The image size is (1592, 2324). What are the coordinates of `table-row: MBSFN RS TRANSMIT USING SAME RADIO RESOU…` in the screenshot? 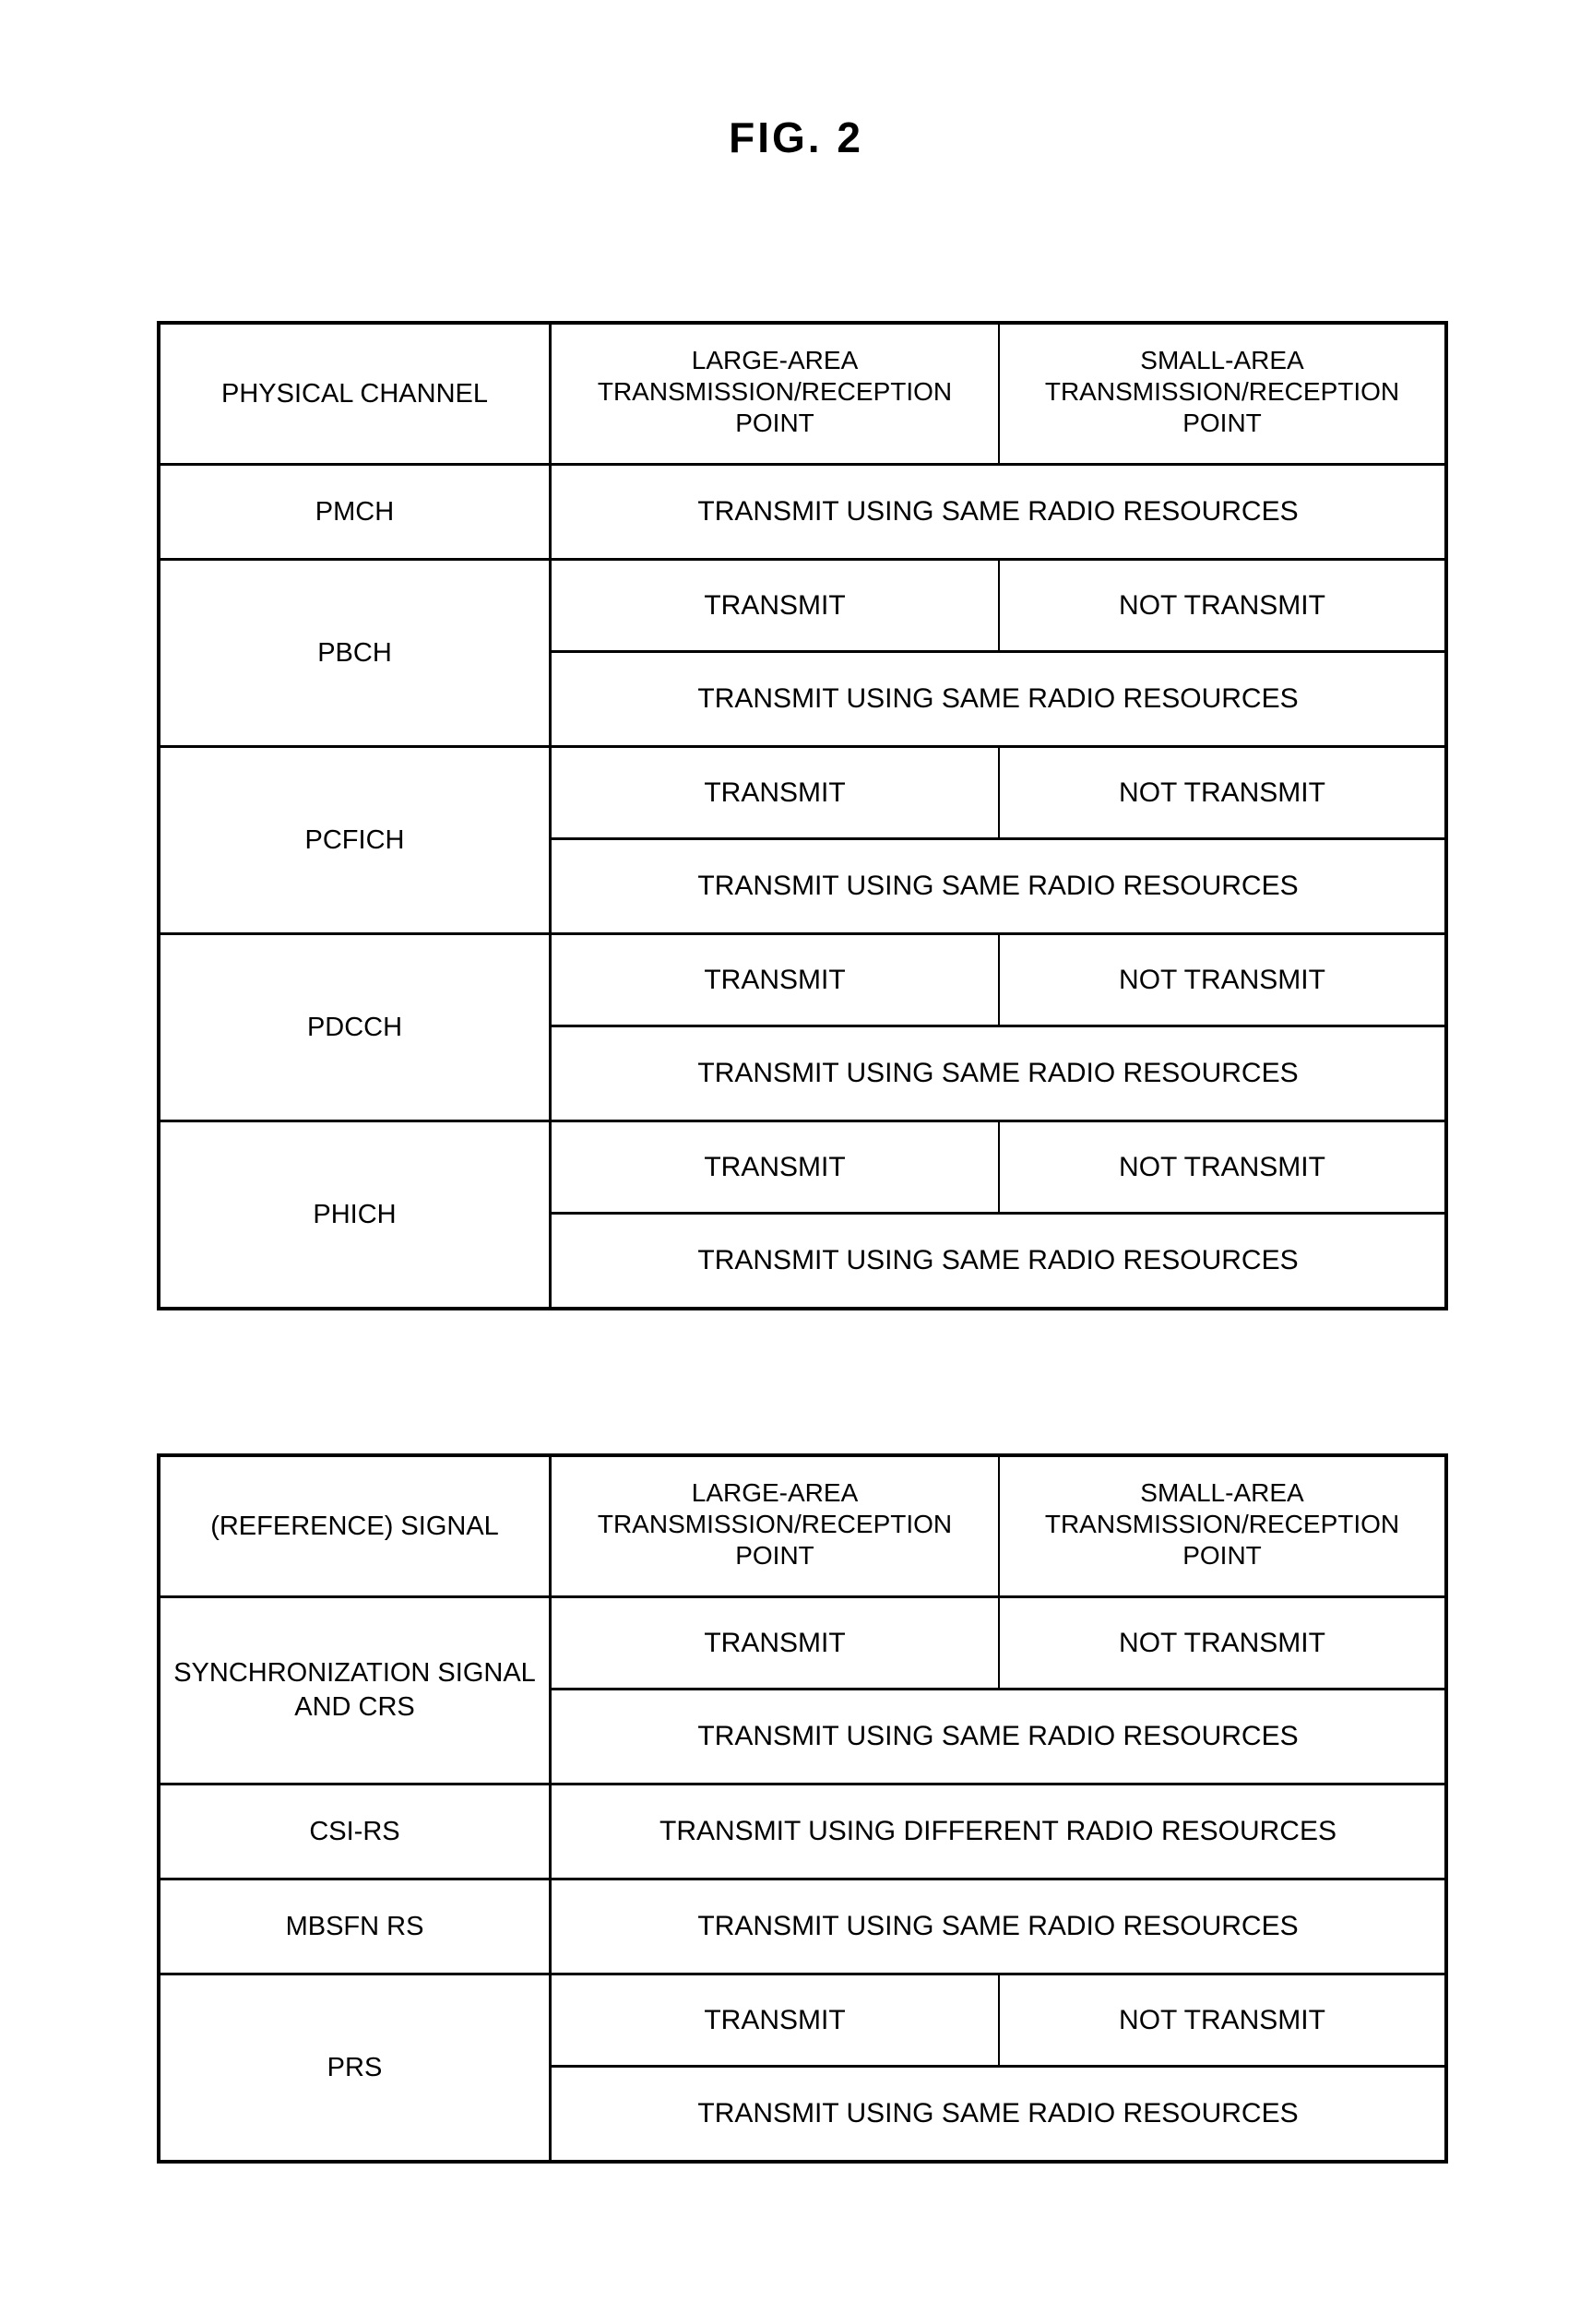 It's located at (802, 1928).